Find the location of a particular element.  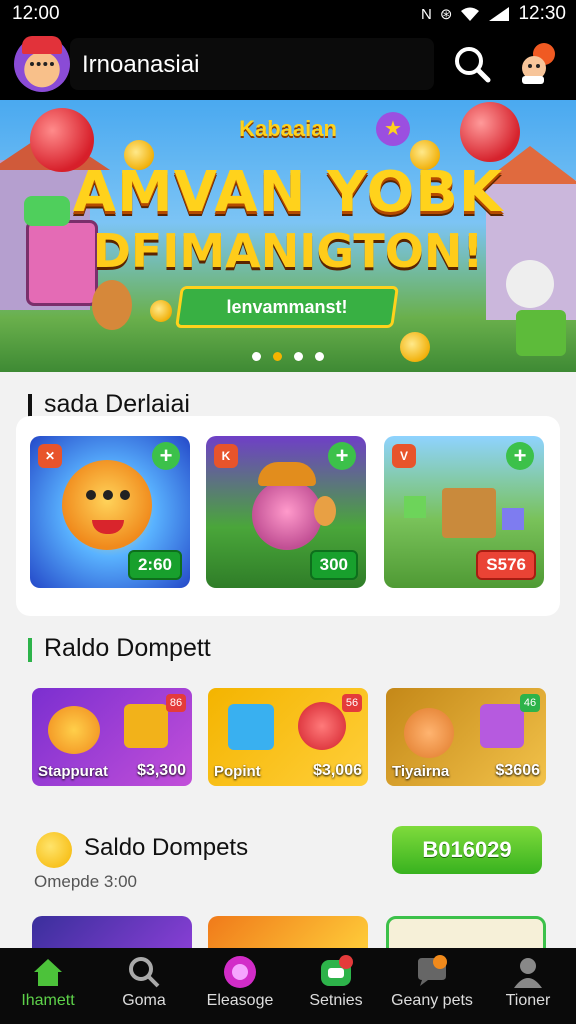

mascot-icon is located at coordinates (538, 64).